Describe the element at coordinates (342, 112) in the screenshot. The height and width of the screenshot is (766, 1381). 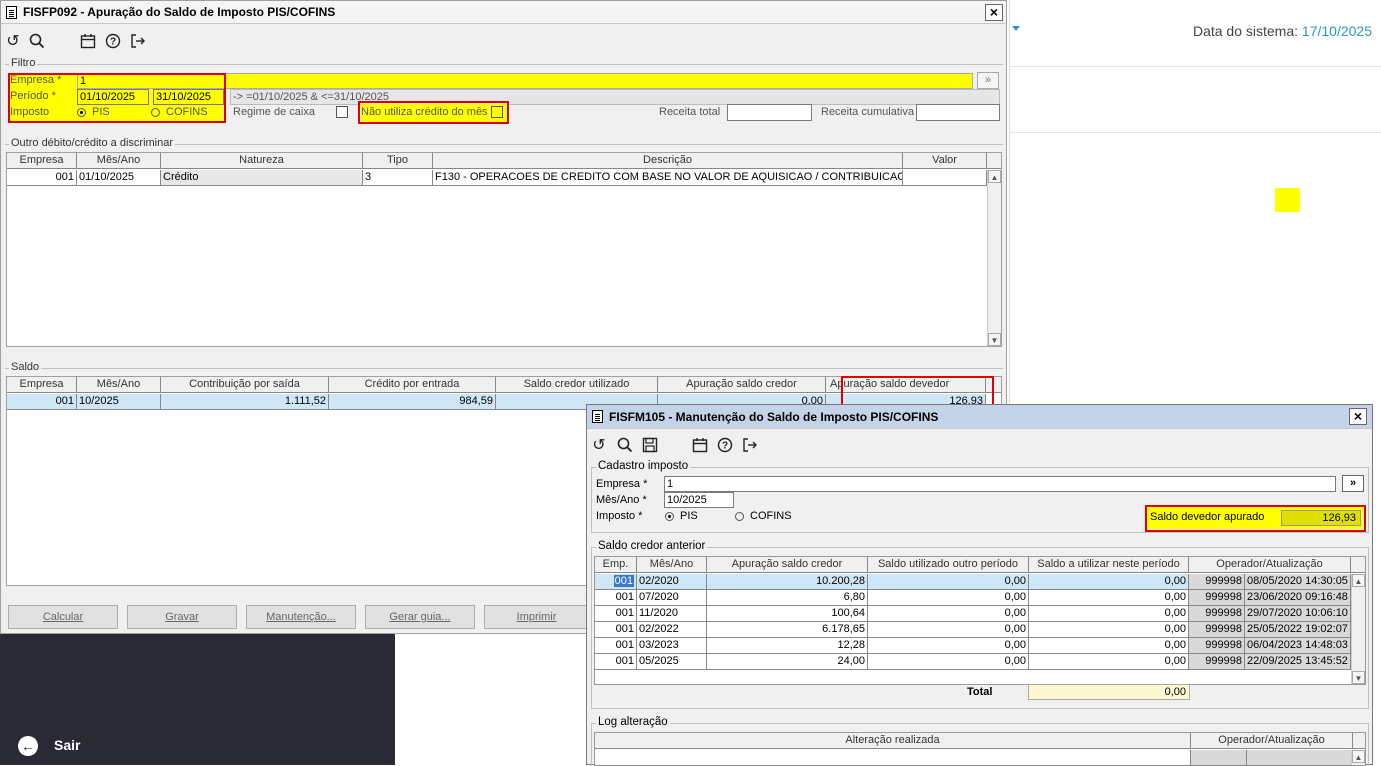
I see `regime-caixa-checkbox` at that location.